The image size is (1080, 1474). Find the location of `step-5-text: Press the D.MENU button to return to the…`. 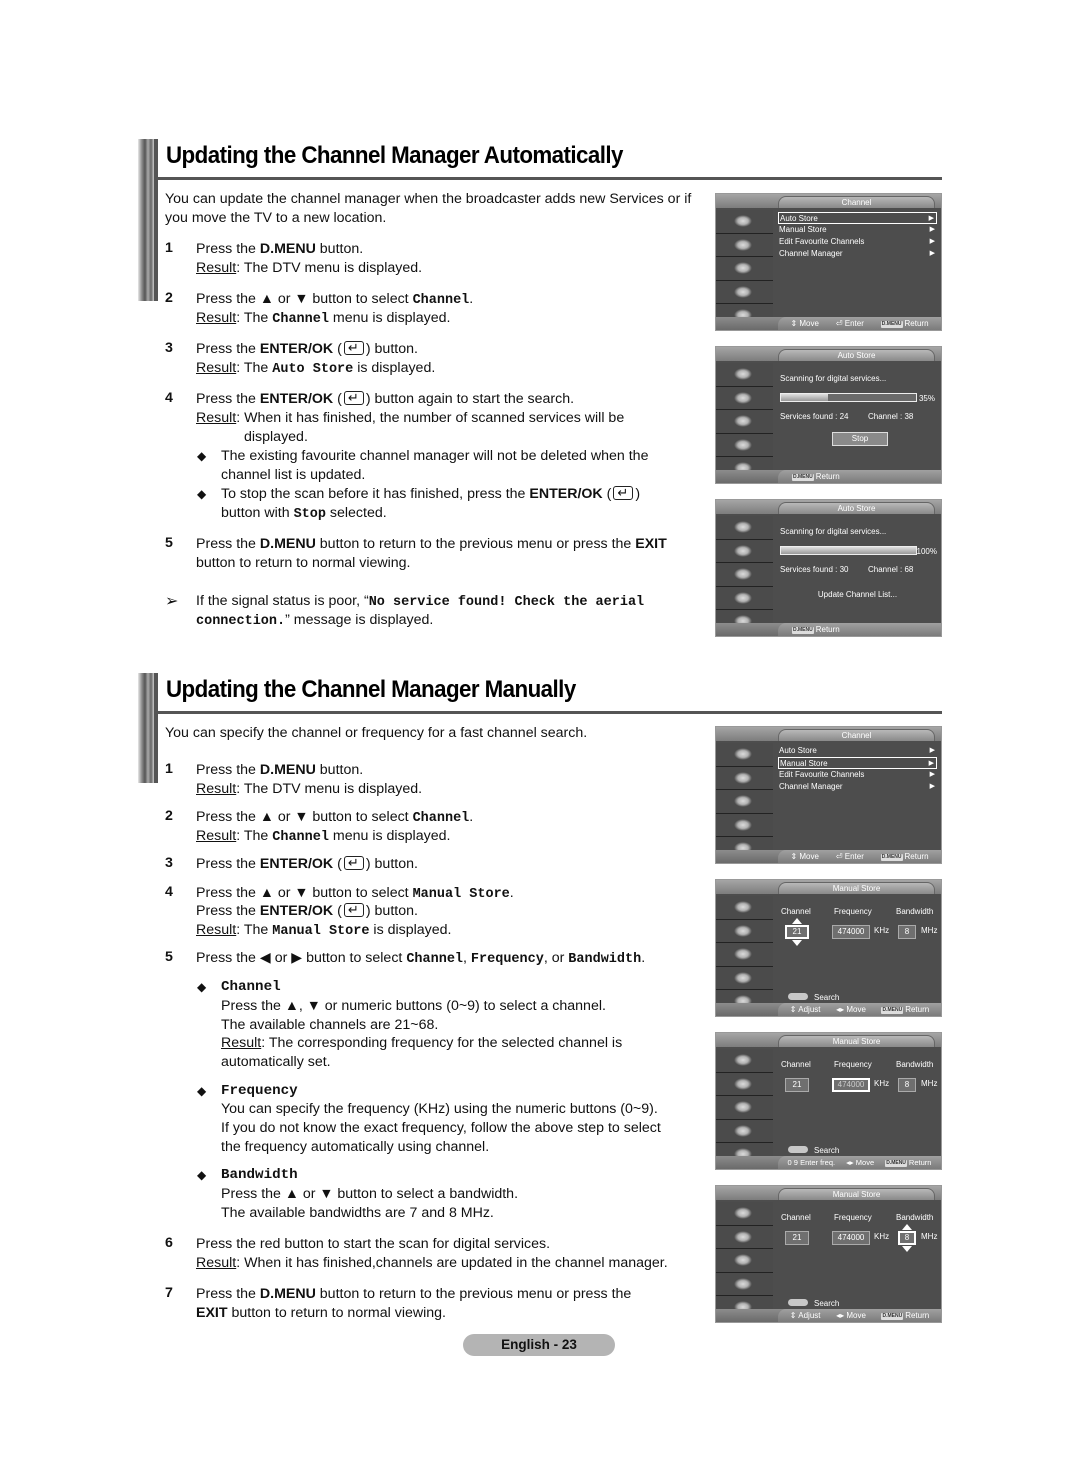

step-5-text: Press the D.MENU button to return to the… is located at coordinates (431, 553).